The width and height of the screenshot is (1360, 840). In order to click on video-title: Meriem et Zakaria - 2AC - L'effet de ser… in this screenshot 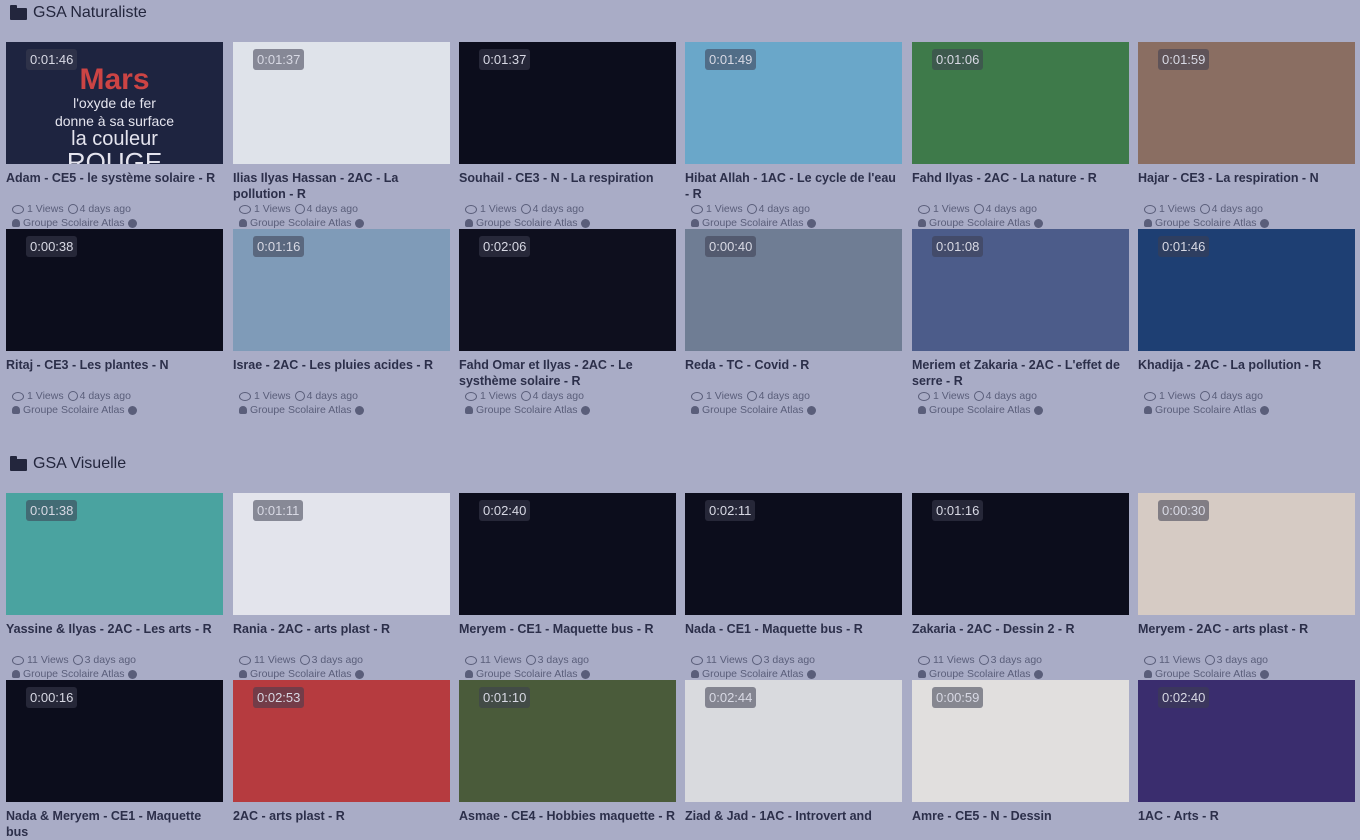, I will do `click(1020, 373)`.